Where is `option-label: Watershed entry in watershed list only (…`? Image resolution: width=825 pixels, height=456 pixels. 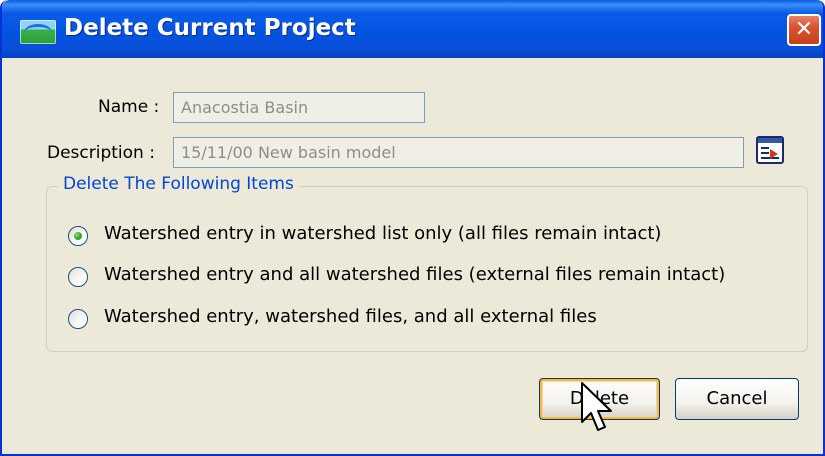
option-label: Watershed entry in watershed list only (… is located at coordinates (383, 233).